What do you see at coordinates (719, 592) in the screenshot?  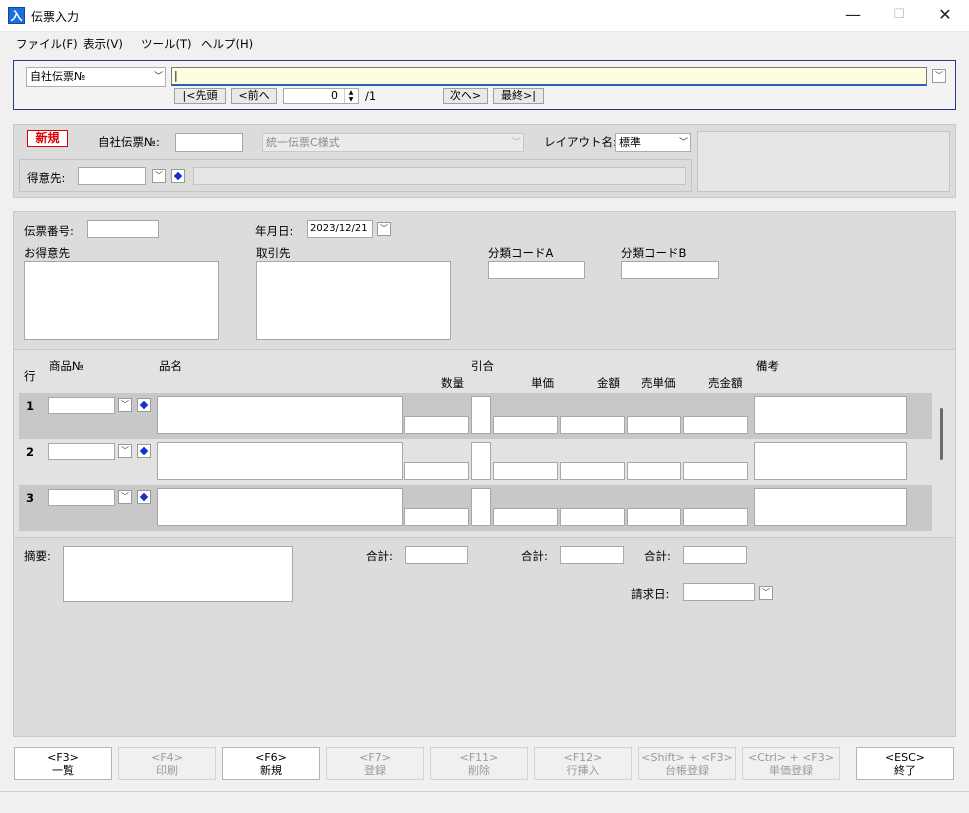 I see `billing-date-input` at bounding box center [719, 592].